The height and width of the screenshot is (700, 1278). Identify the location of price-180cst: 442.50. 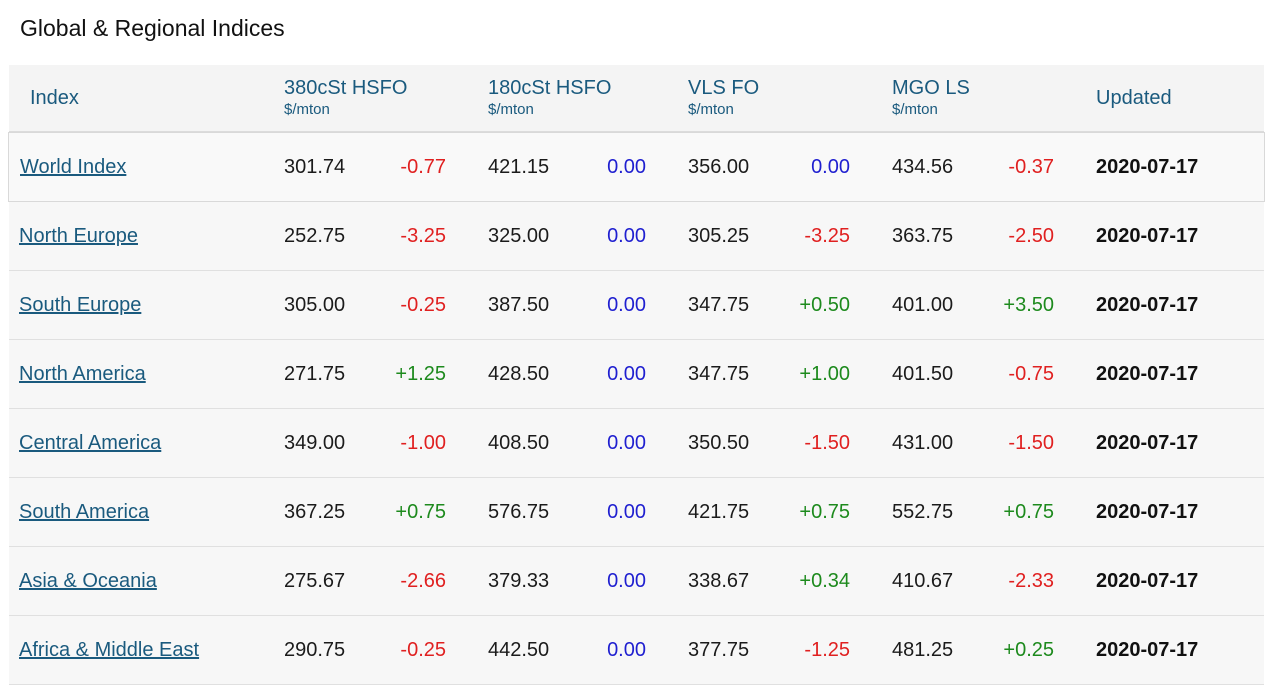
(519, 649).